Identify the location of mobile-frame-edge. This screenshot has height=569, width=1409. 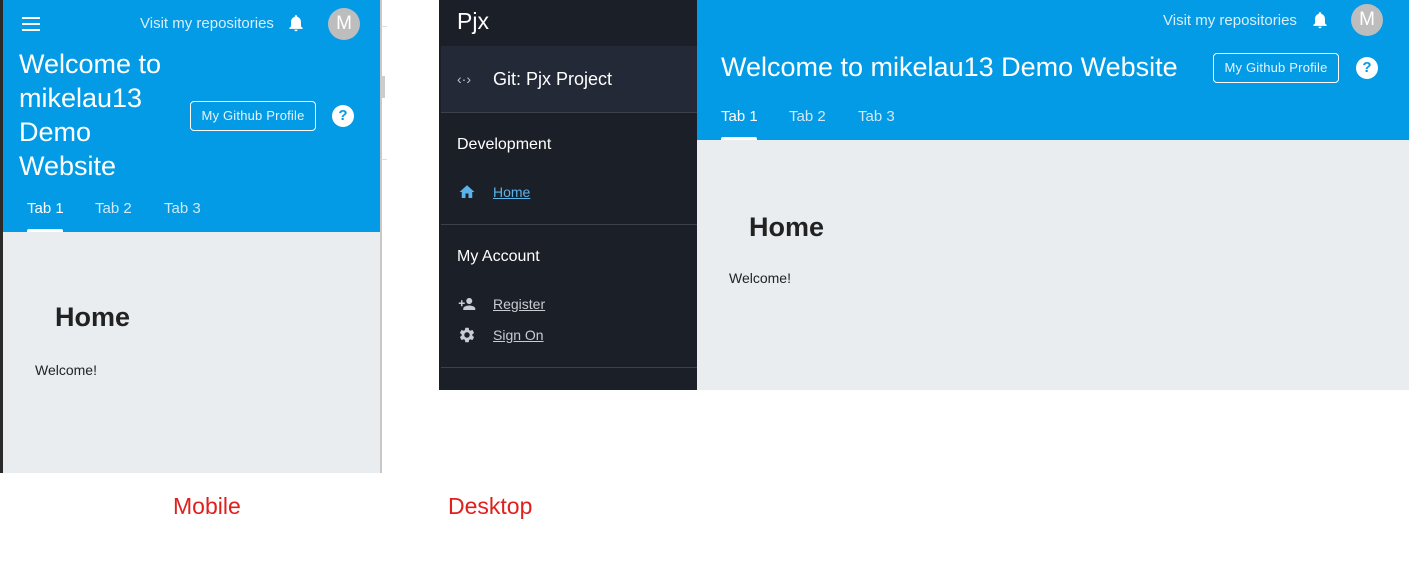
(381, 236).